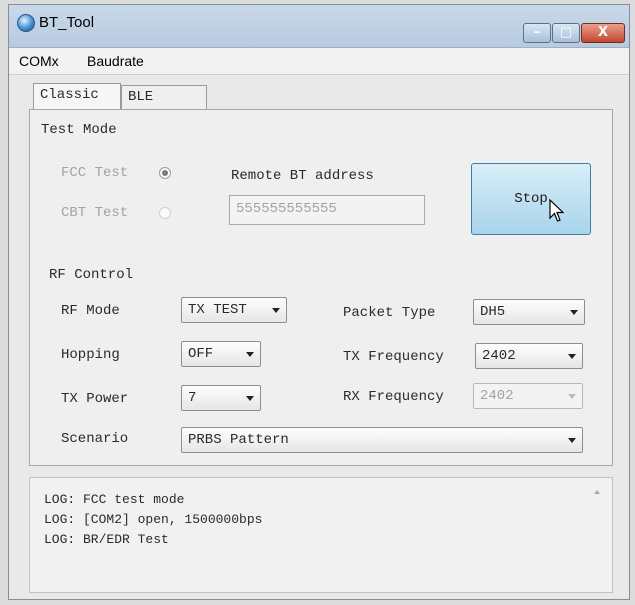 This screenshot has width=635, height=605. I want to click on maximize-icon: □, so click(566, 32).